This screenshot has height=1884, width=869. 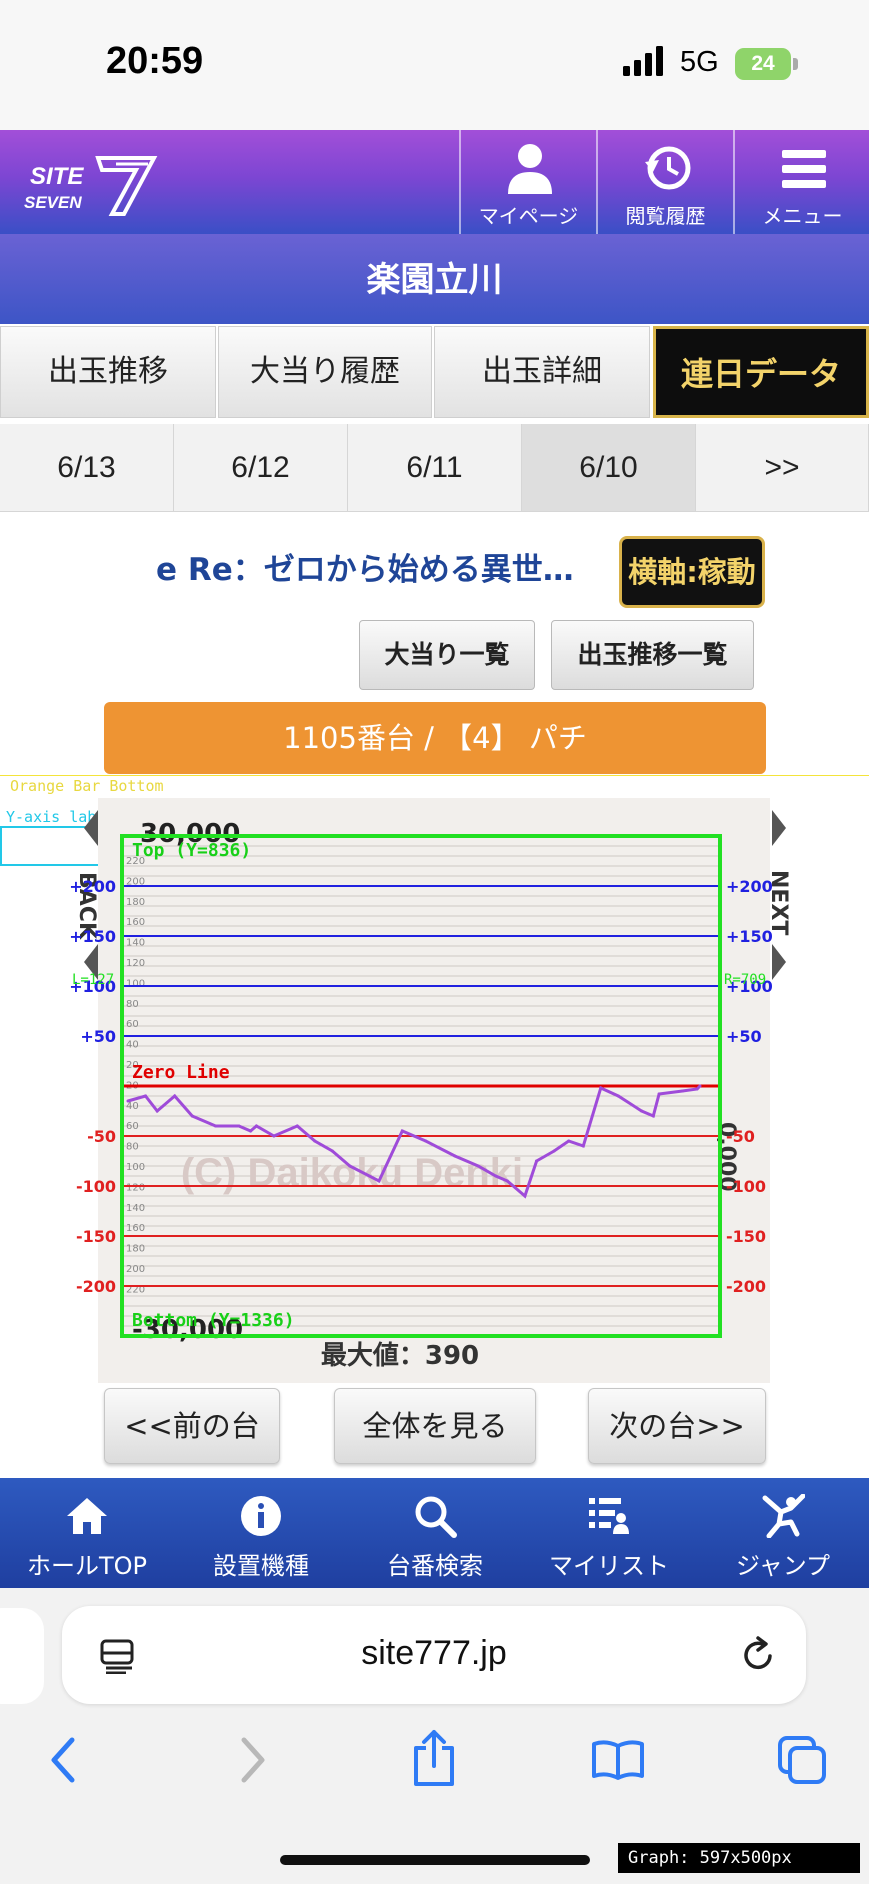 I want to click on date-tab-next: >>, so click(x=782, y=468).